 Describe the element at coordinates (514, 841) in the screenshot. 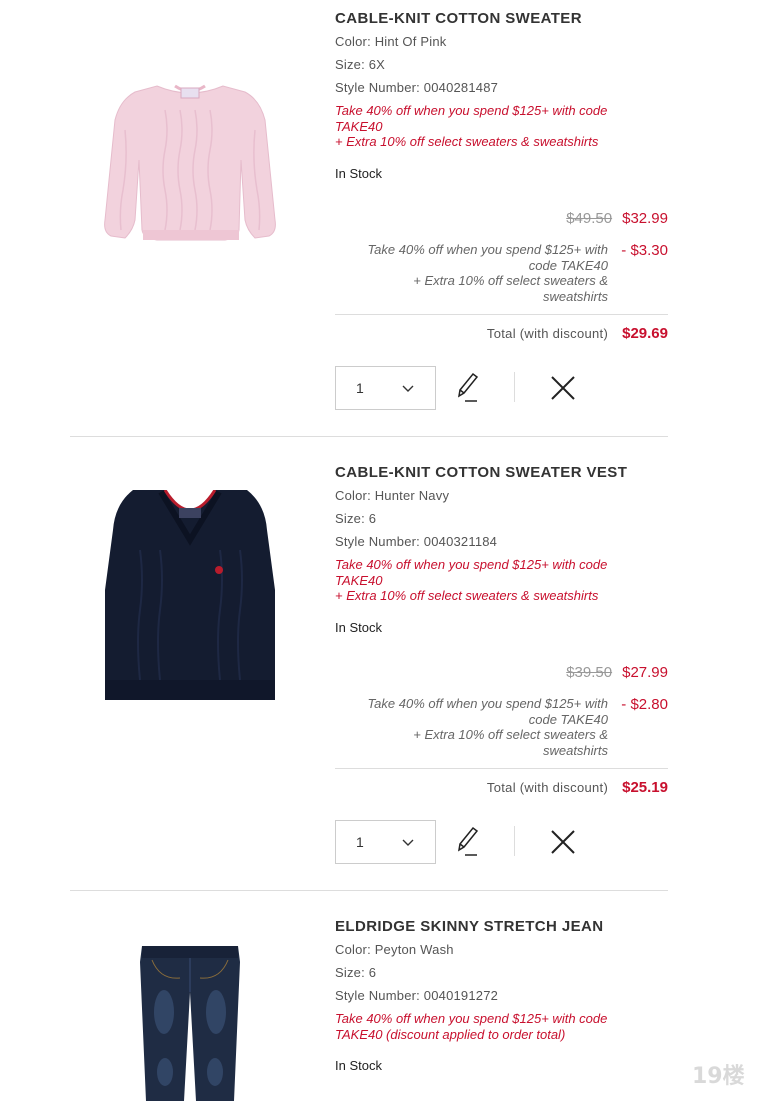

I see `action-separator` at that location.